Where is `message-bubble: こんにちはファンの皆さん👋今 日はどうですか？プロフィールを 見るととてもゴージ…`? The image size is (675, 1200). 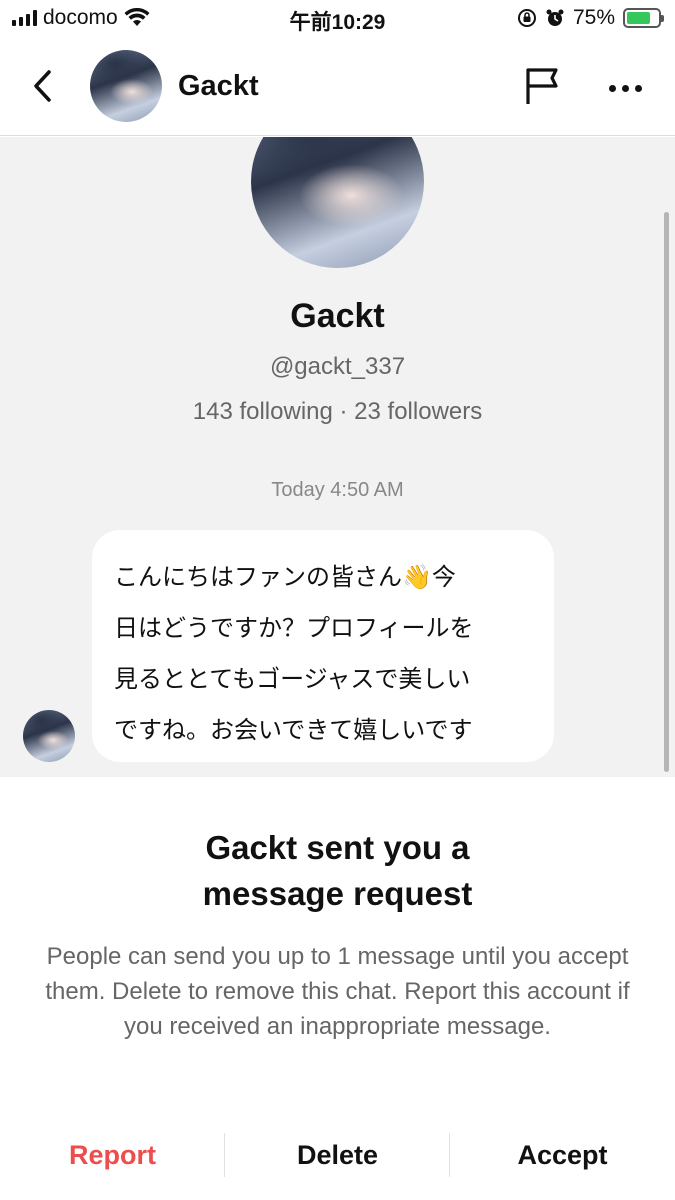 message-bubble: こんにちはファンの皆さん👋今 日はどうですか？プロフィールを 見るととてもゴージ… is located at coordinates (323, 646).